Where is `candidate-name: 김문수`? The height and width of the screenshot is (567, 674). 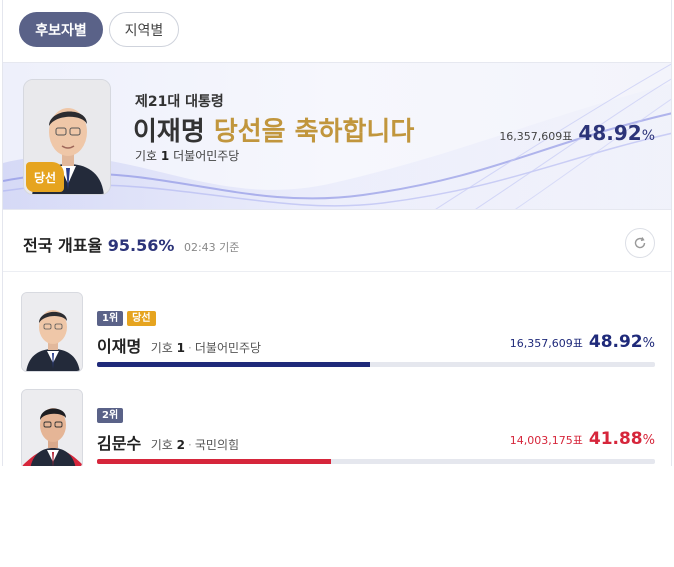
candidate-name: 김문수 is located at coordinates (119, 443).